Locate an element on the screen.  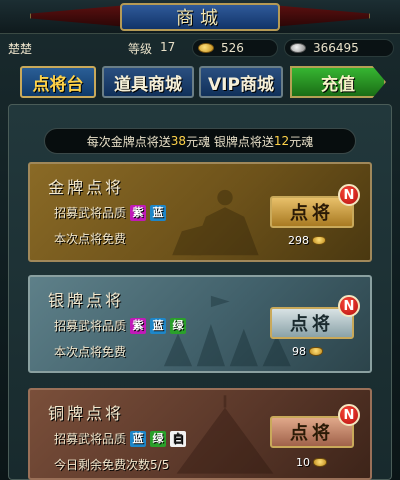
quality-row: 招募武将品质 蓝 绿 白 is located at coordinates (120, 438).